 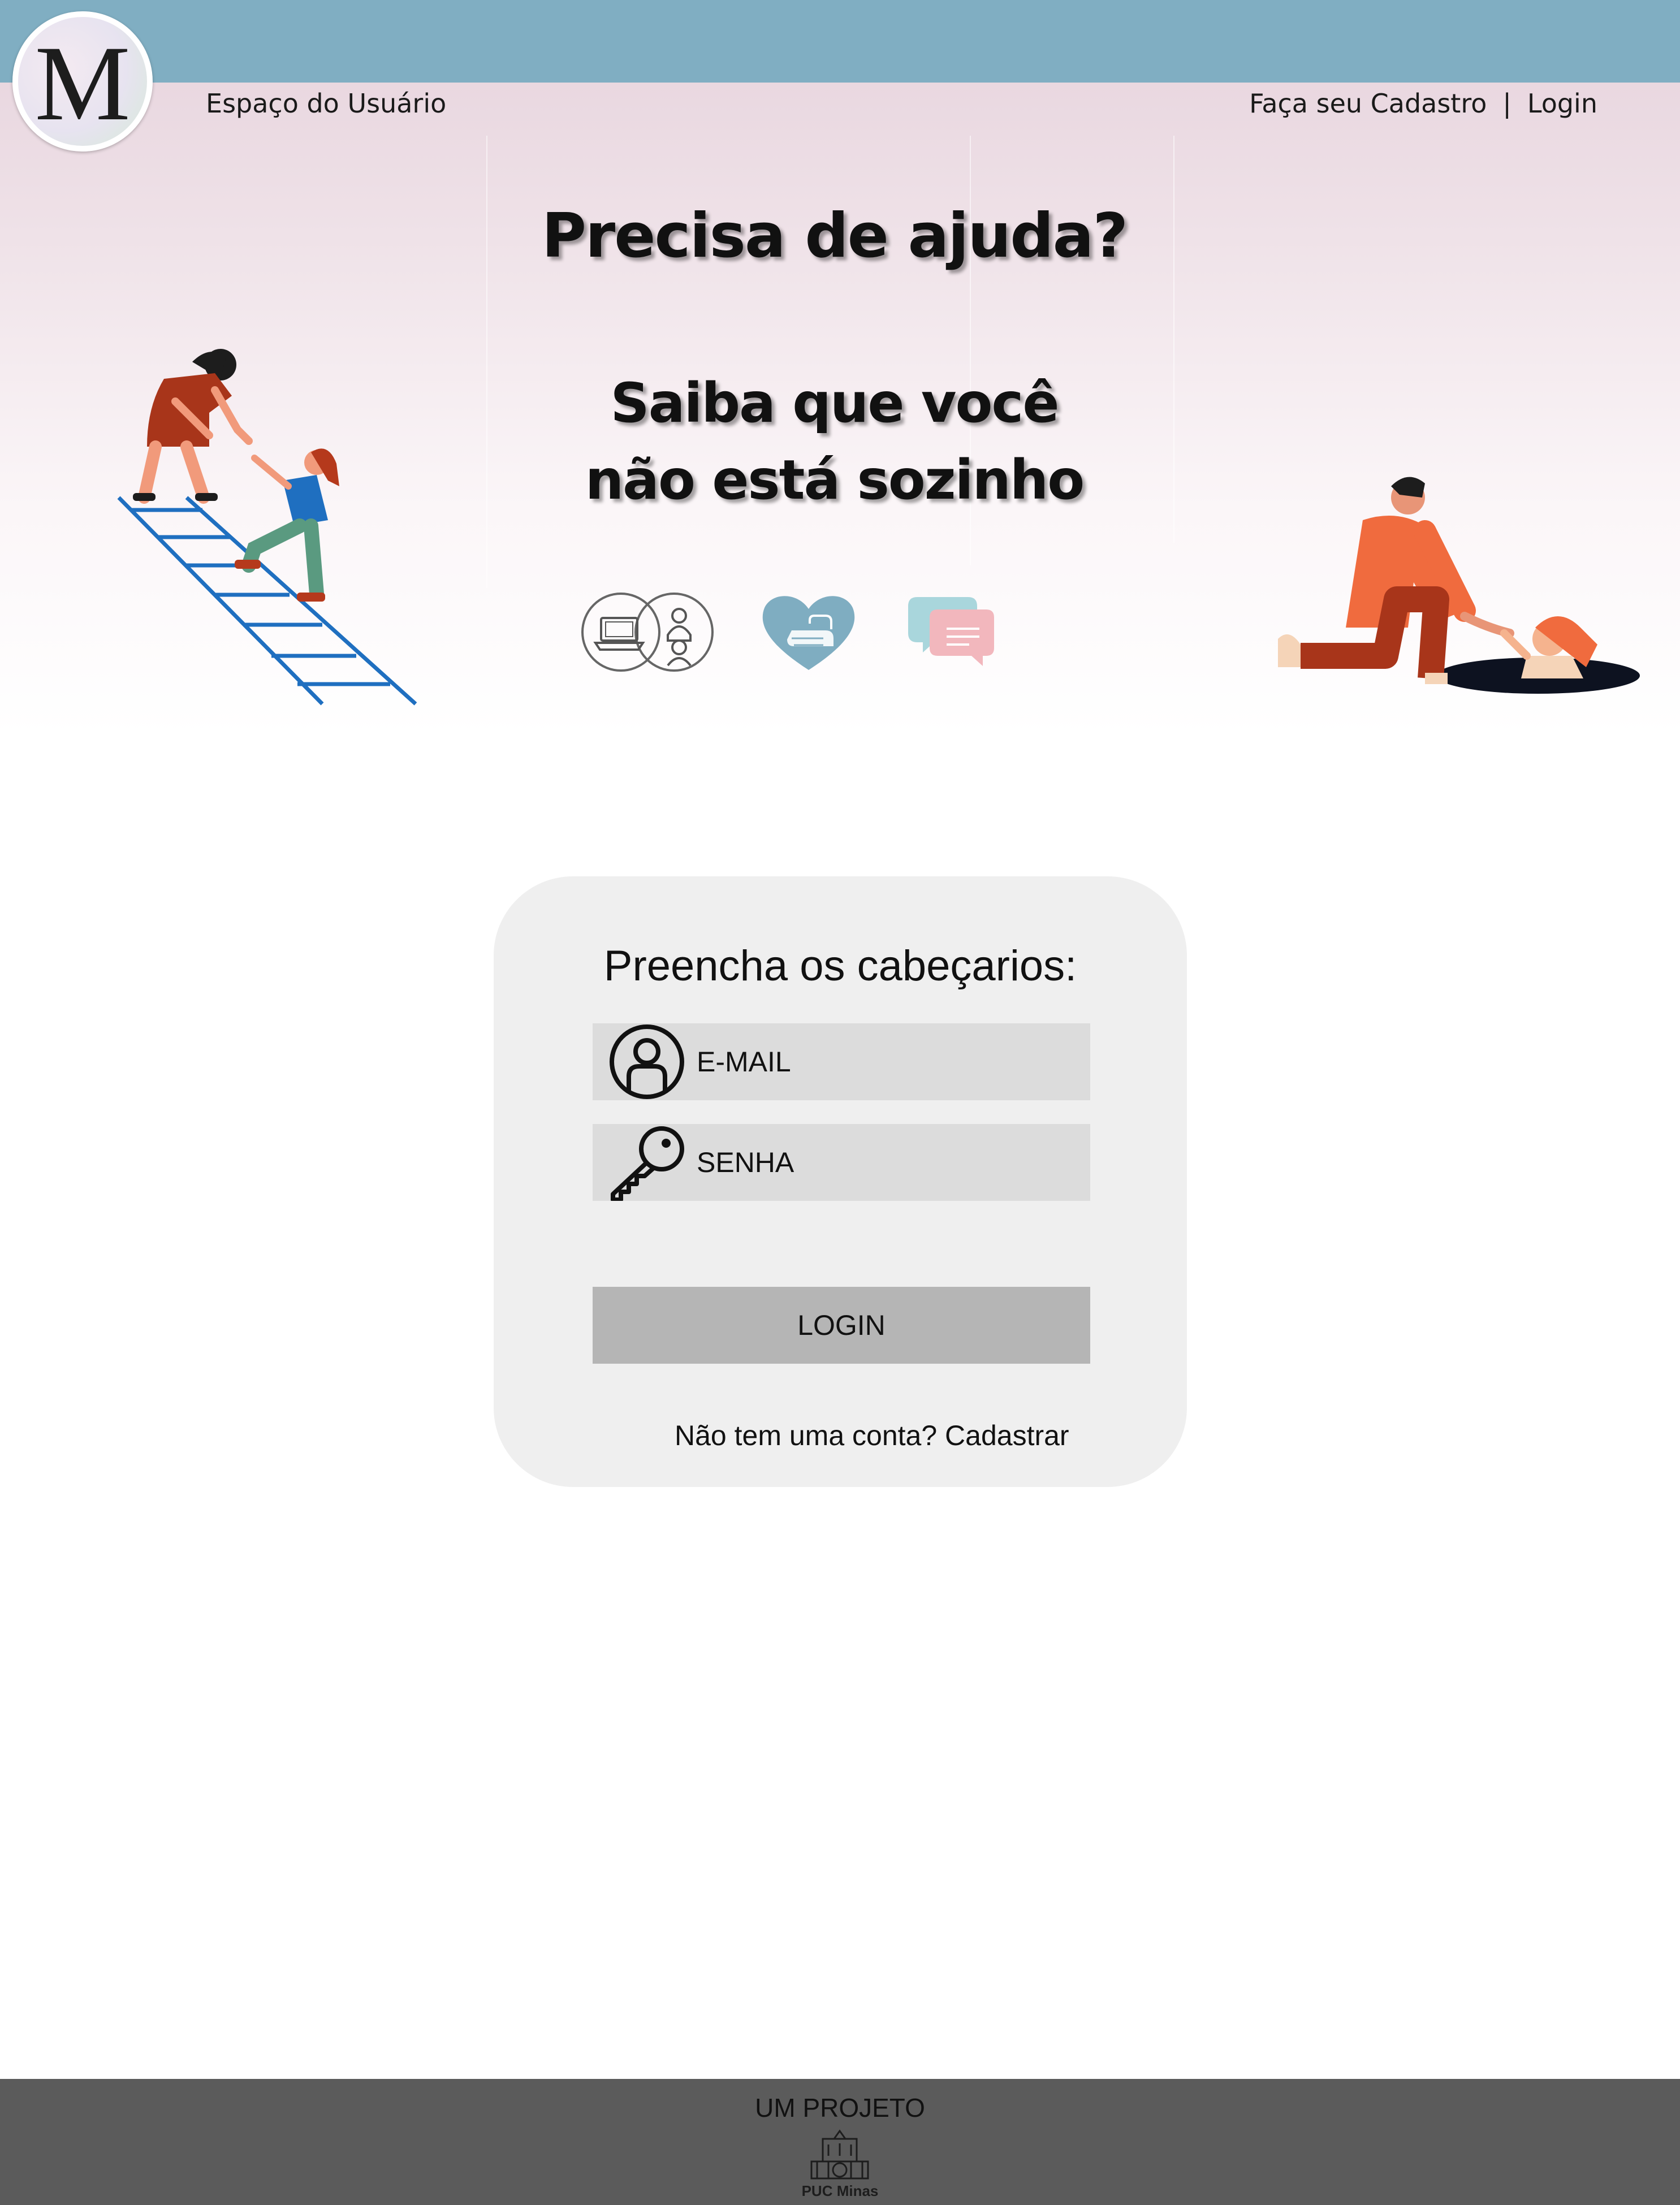 What do you see at coordinates (267, 527) in the screenshot?
I see `woman-helping-climb-ladder` at bounding box center [267, 527].